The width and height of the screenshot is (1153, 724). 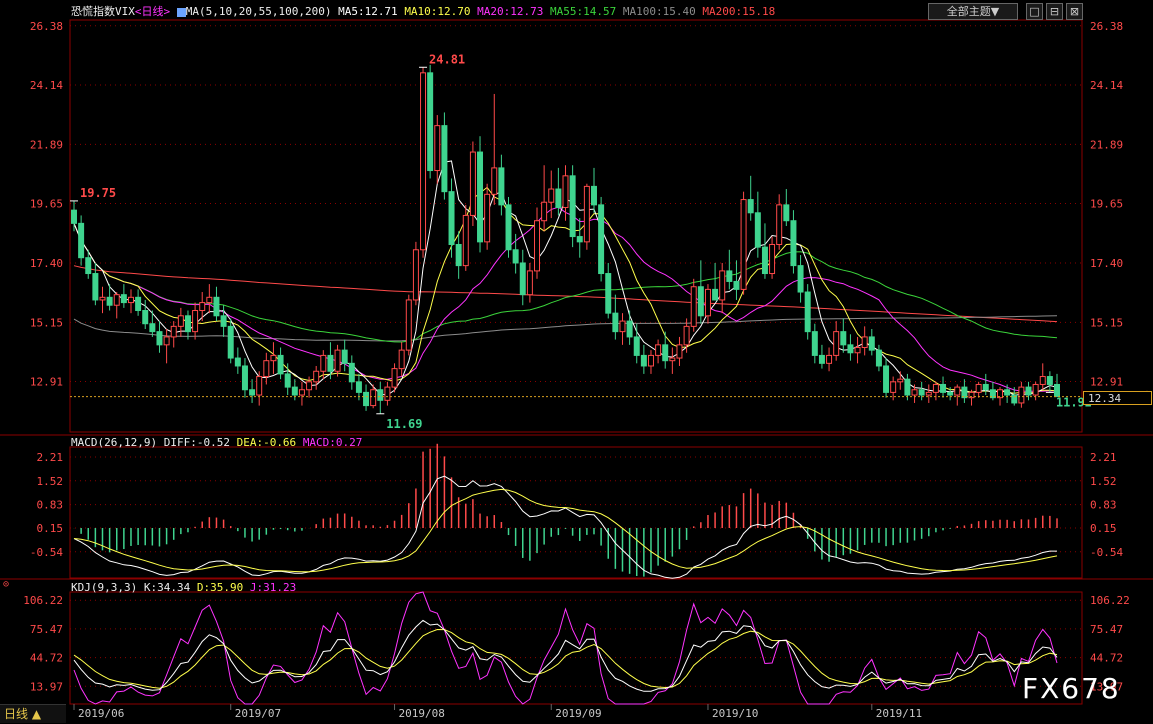 I want to click on period-switch-button: 日线 ▲, so click(x=33, y=713).